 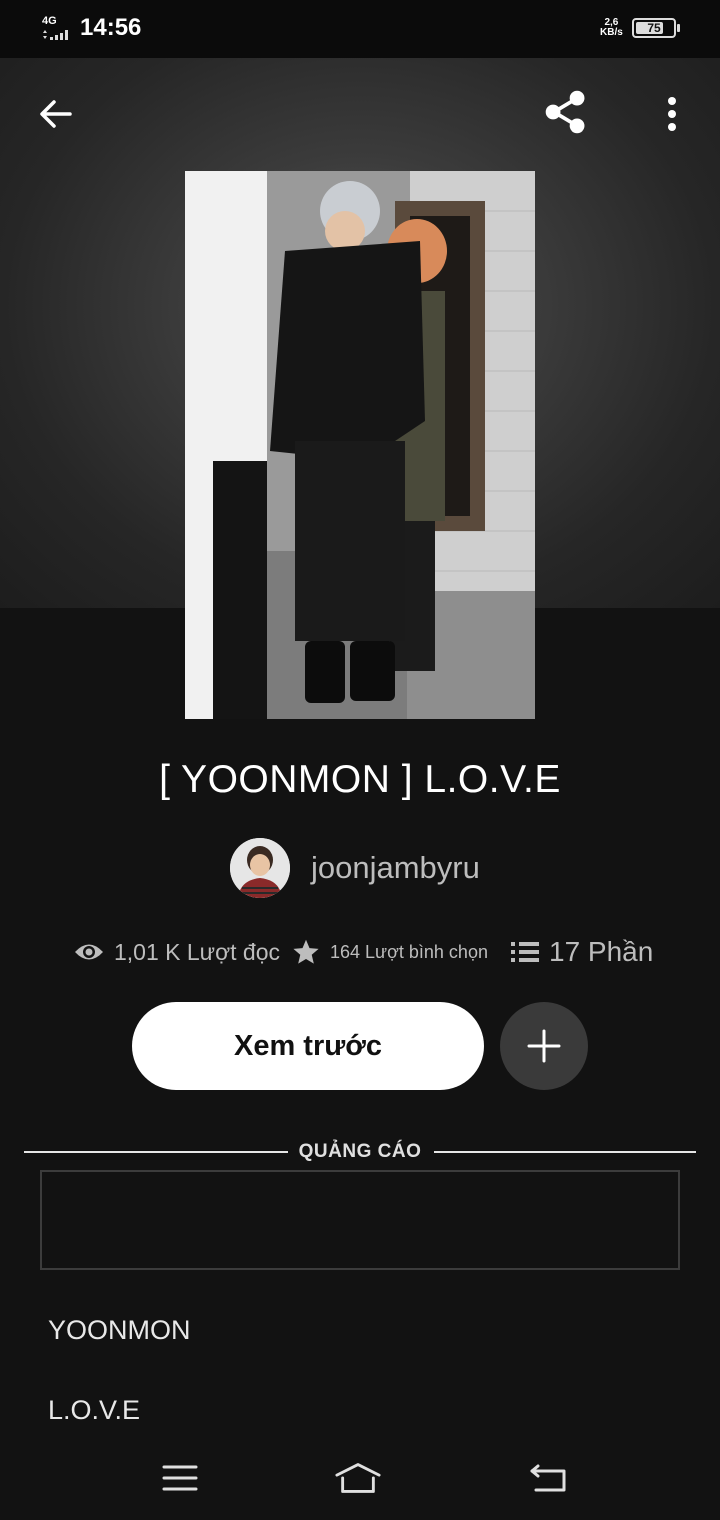 What do you see at coordinates (197, 951) in the screenshot?
I see `reads-count: 1,01 K Lượt đọc` at bounding box center [197, 951].